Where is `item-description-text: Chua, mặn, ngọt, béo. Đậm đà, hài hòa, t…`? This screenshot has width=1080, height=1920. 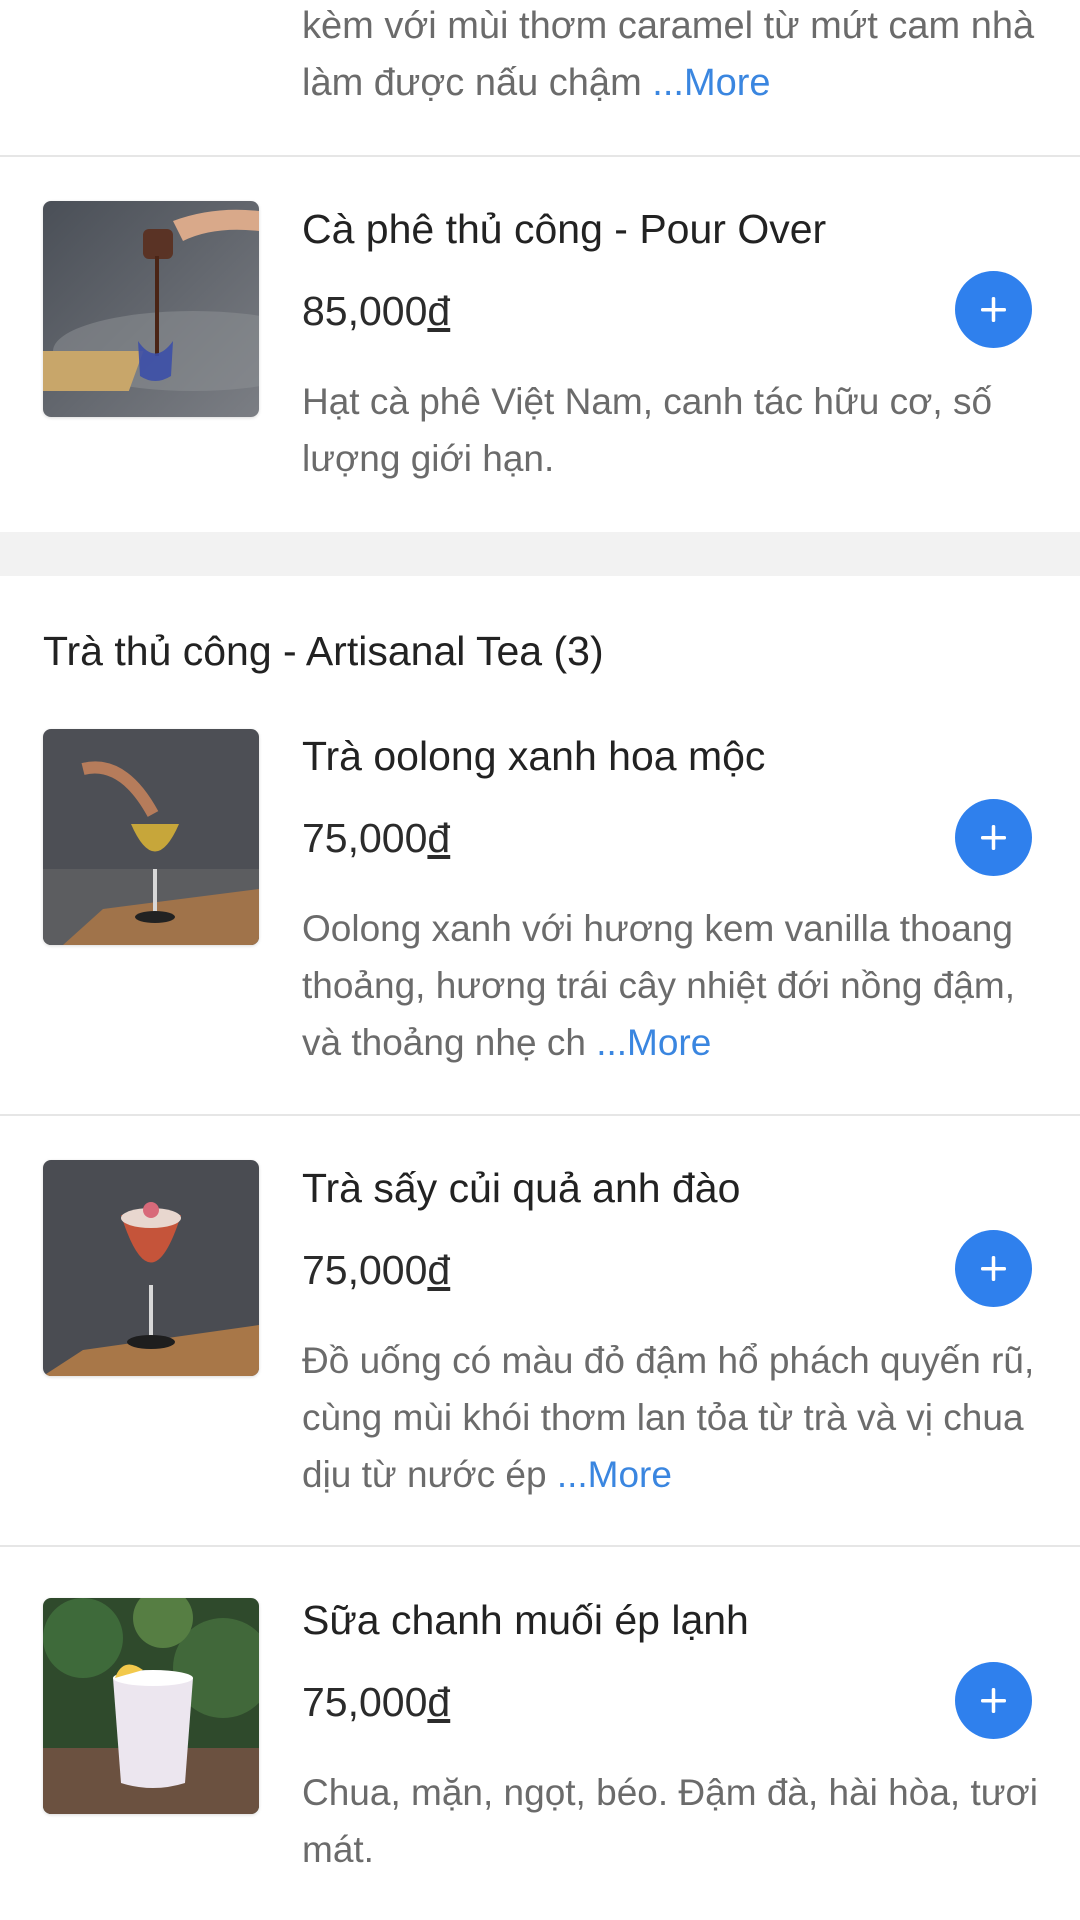
item-description-text: Chua, mặn, ngọt, béo. Đậm đà, hài hòa, t… is located at coordinates (670, 1821).